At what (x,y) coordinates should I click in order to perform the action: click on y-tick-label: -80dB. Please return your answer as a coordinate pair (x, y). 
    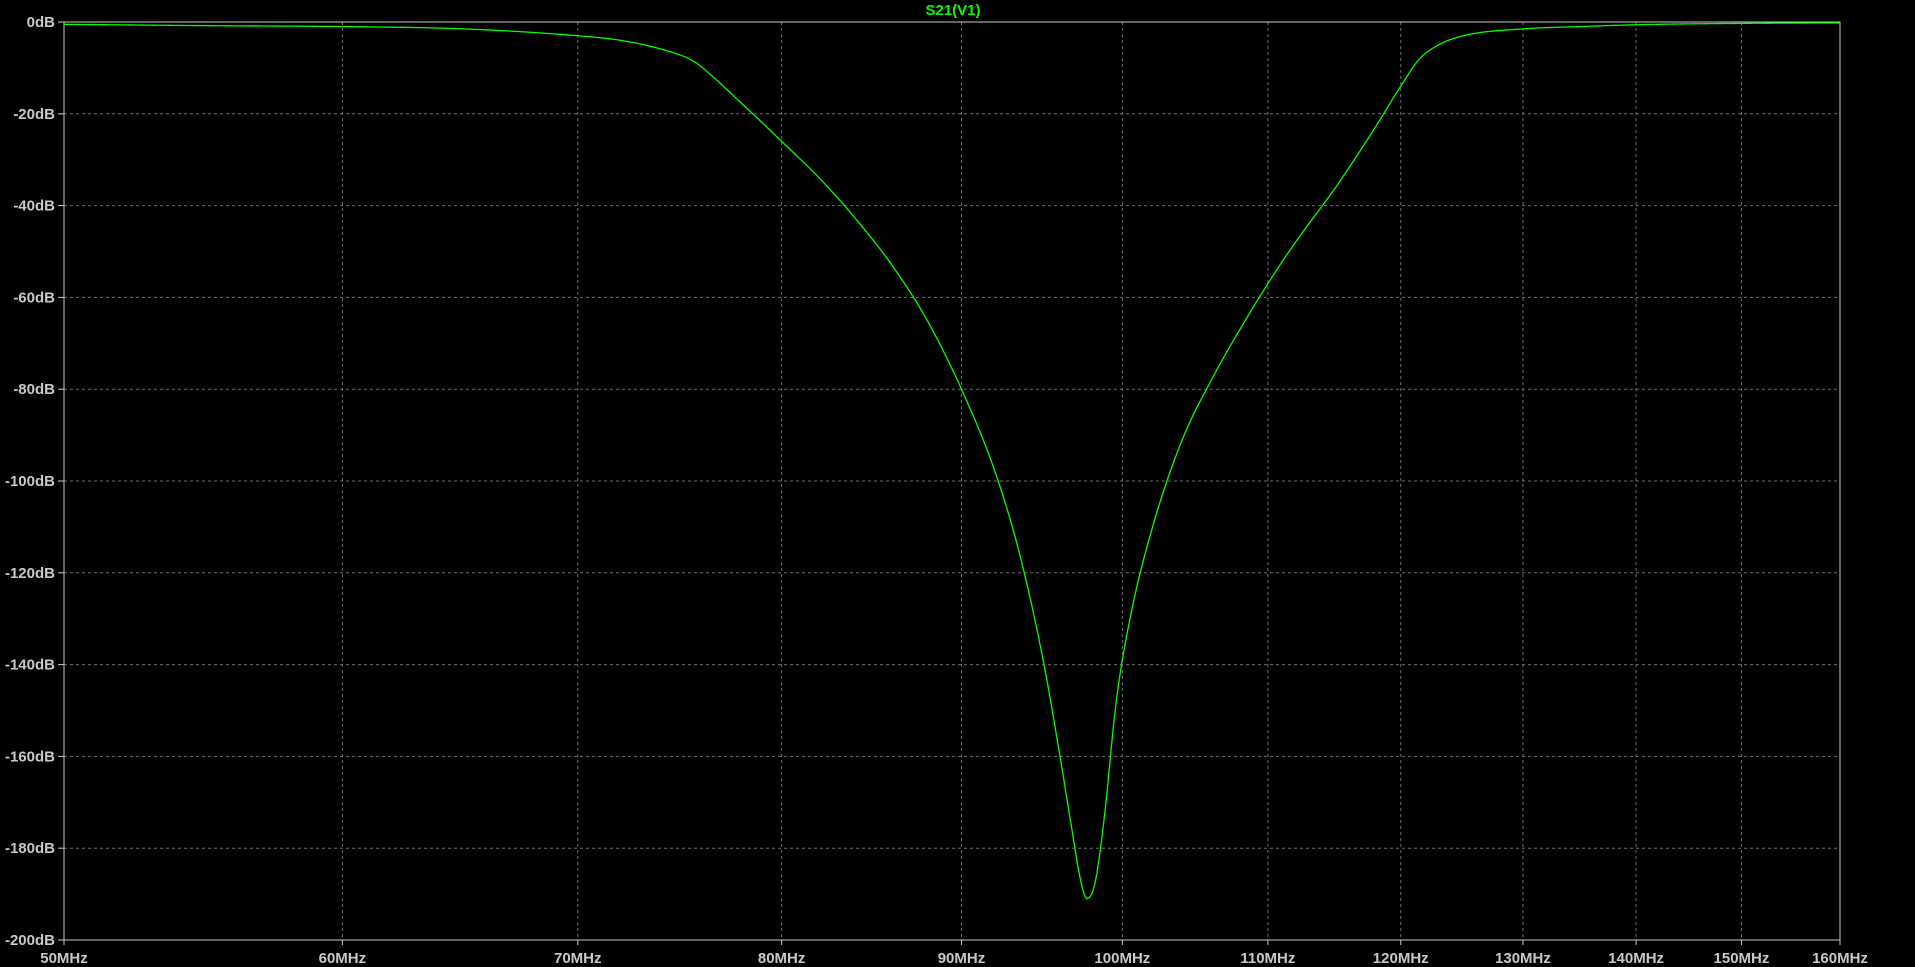
    Looking at the image, I should click on (34, 389).